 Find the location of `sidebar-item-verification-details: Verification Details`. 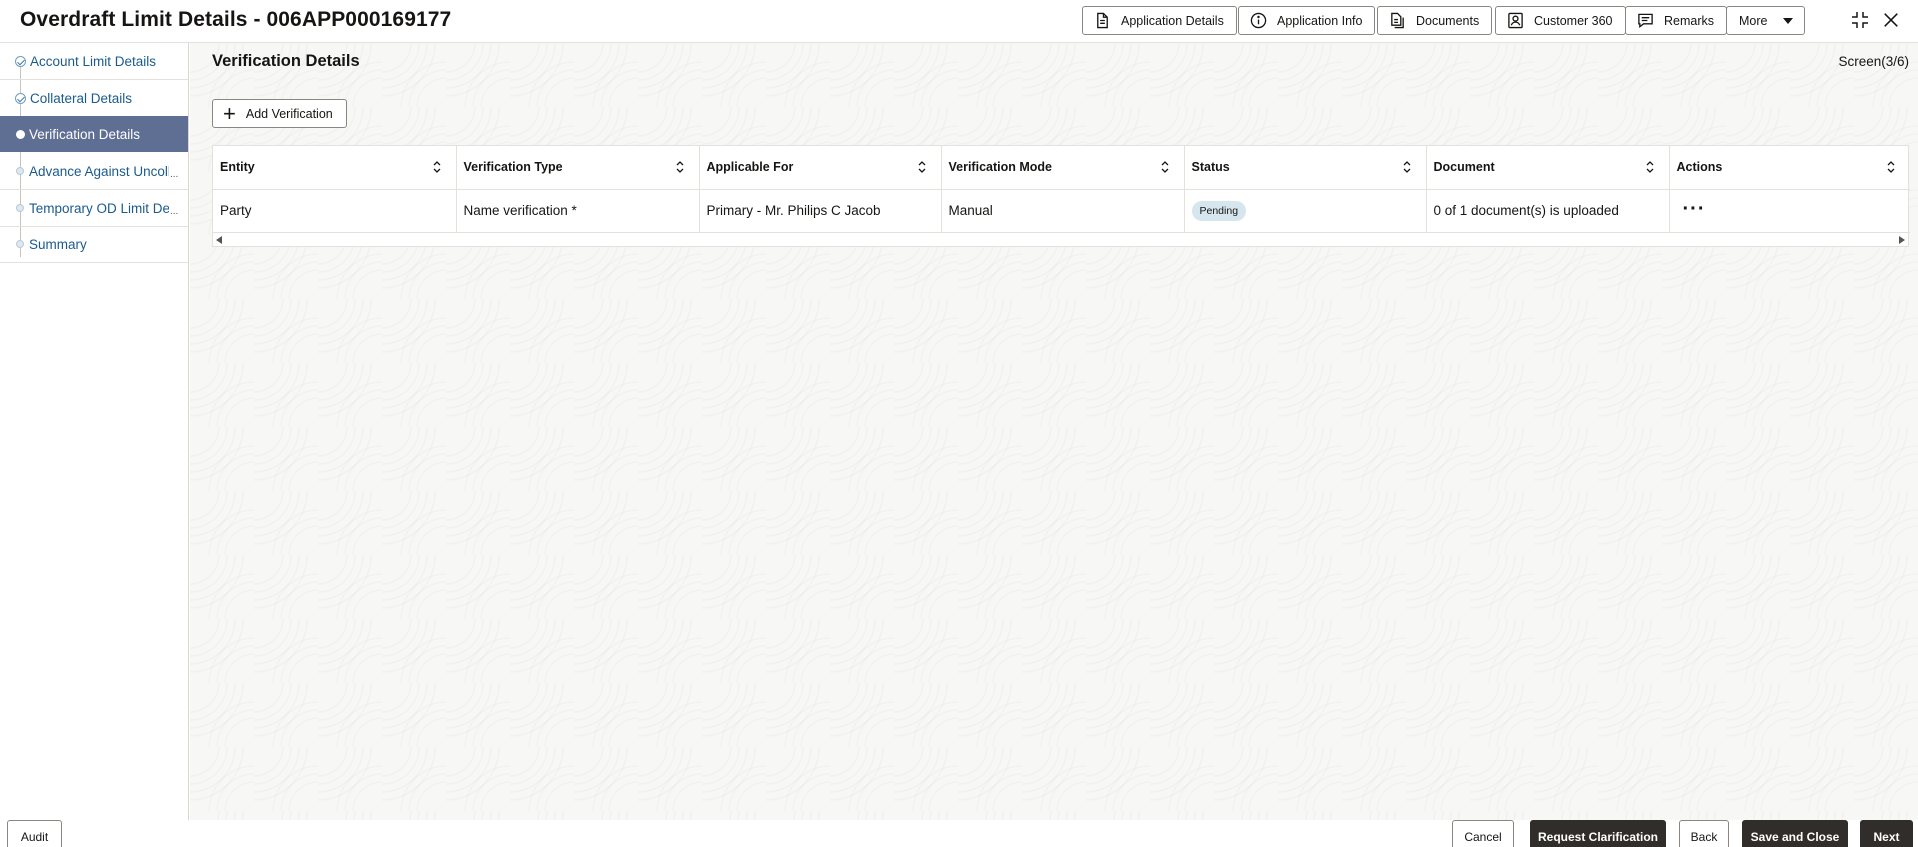

sidebar-item-verification-details: Verification Details is located at coordinates (94, 134).